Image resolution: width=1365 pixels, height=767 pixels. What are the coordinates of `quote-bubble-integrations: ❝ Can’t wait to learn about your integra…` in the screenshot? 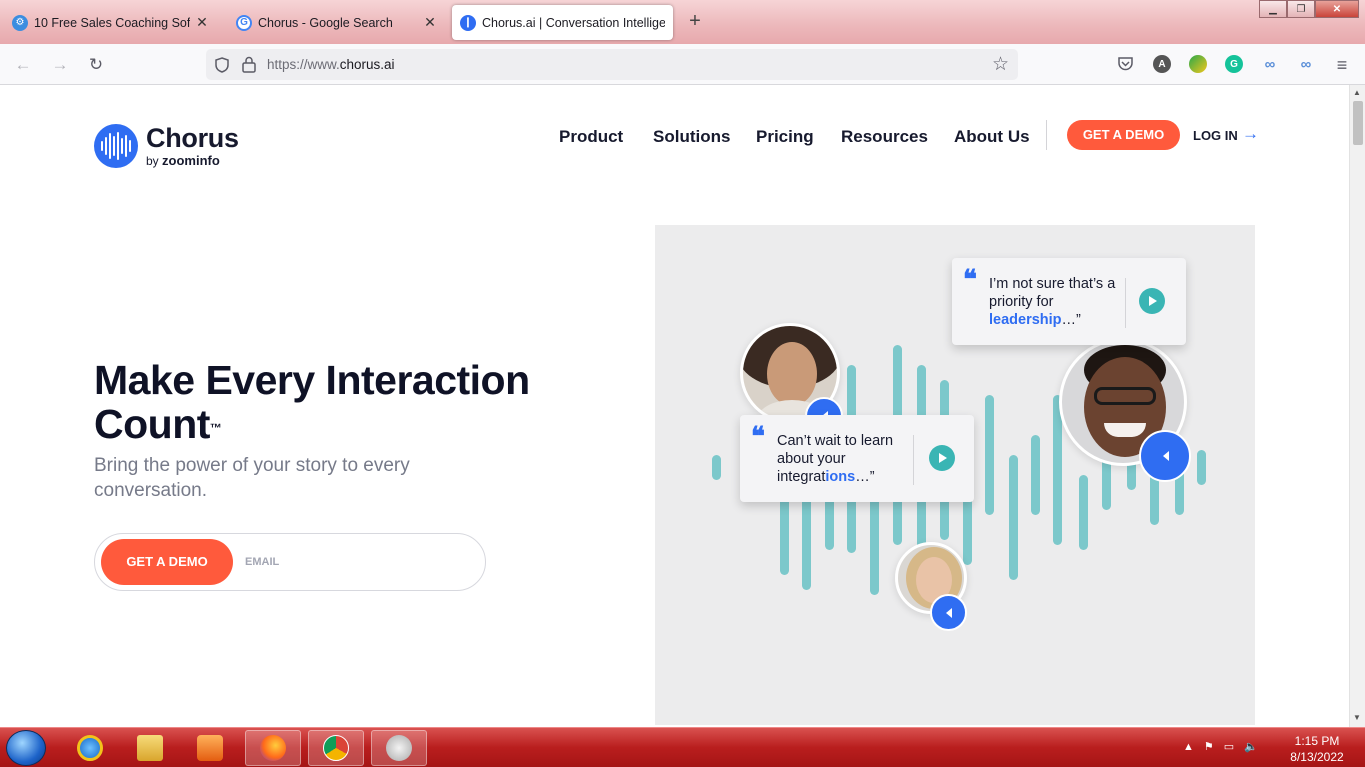 It's located at (857, 458).